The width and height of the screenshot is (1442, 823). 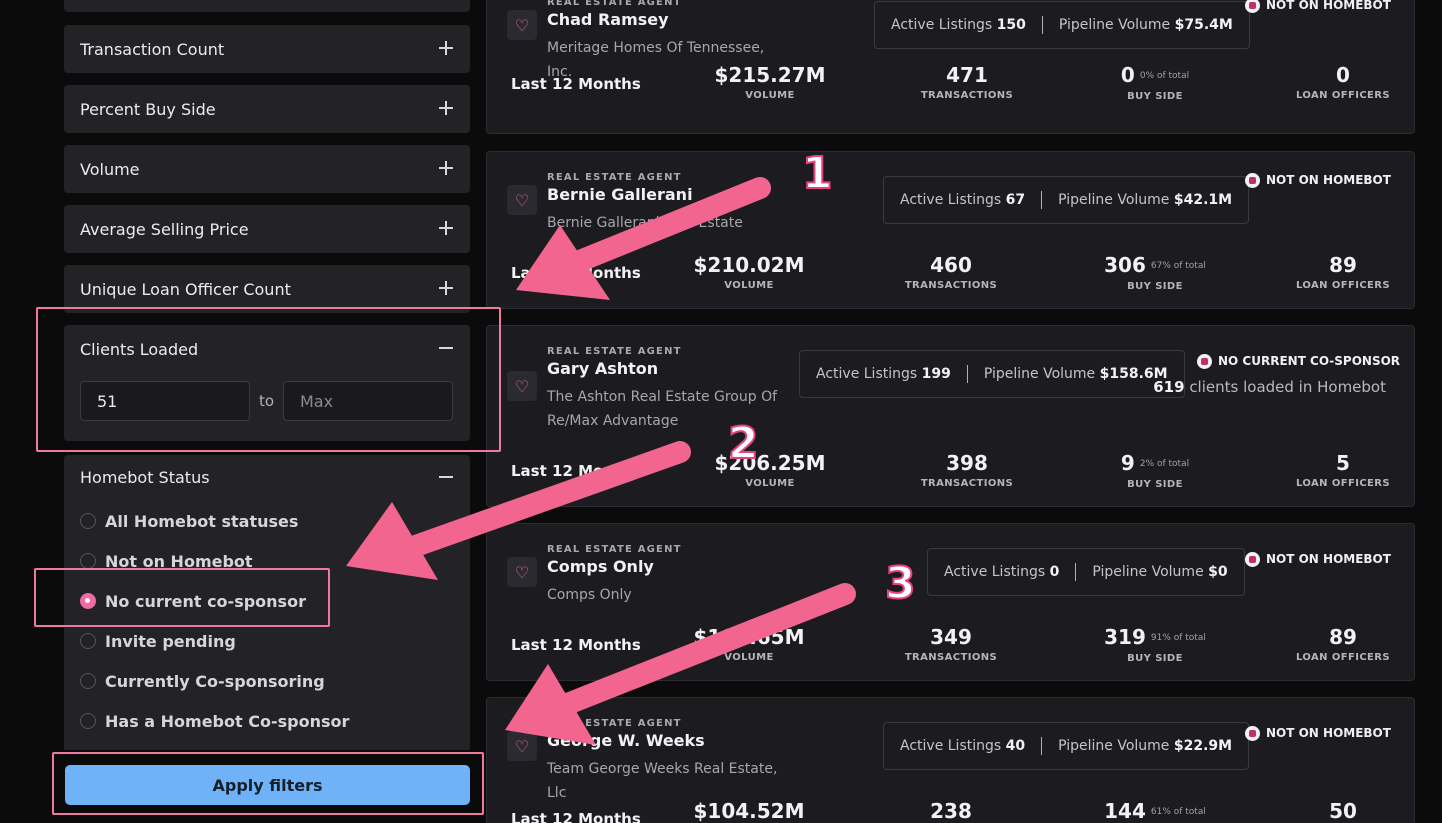 What do you see at coordinates (900, 583) in the screenshot?
I see `annotation-number-3: 3` at bounding box center [900, 583].